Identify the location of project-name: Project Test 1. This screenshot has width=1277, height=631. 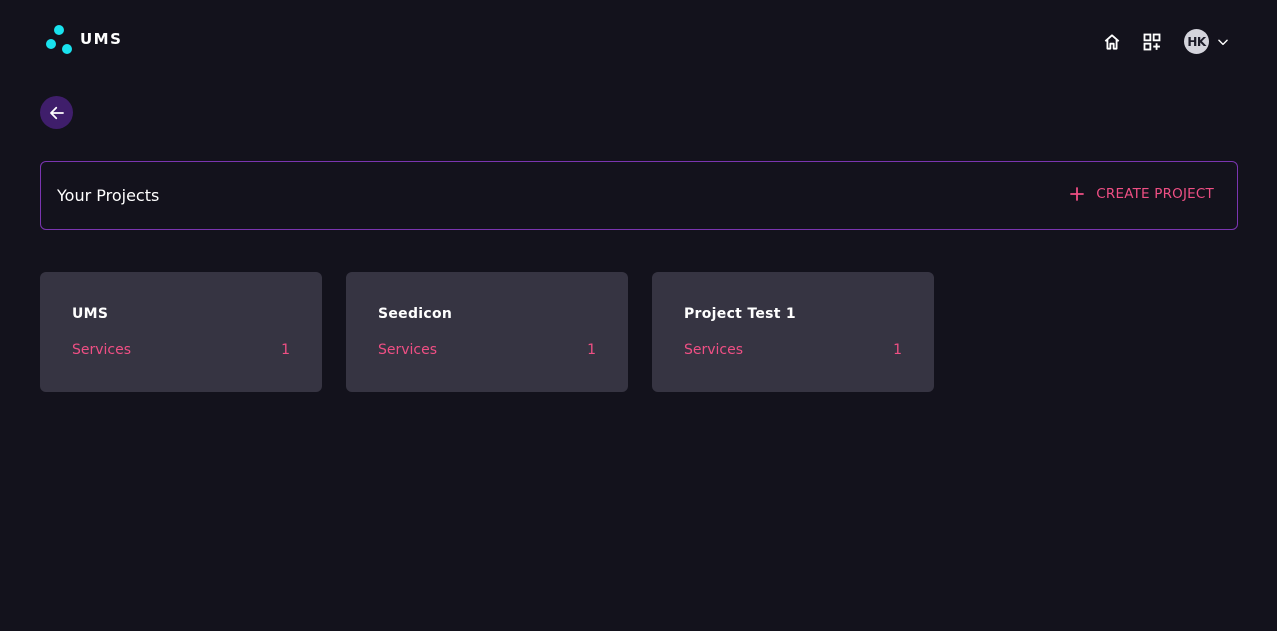
(740, 314).